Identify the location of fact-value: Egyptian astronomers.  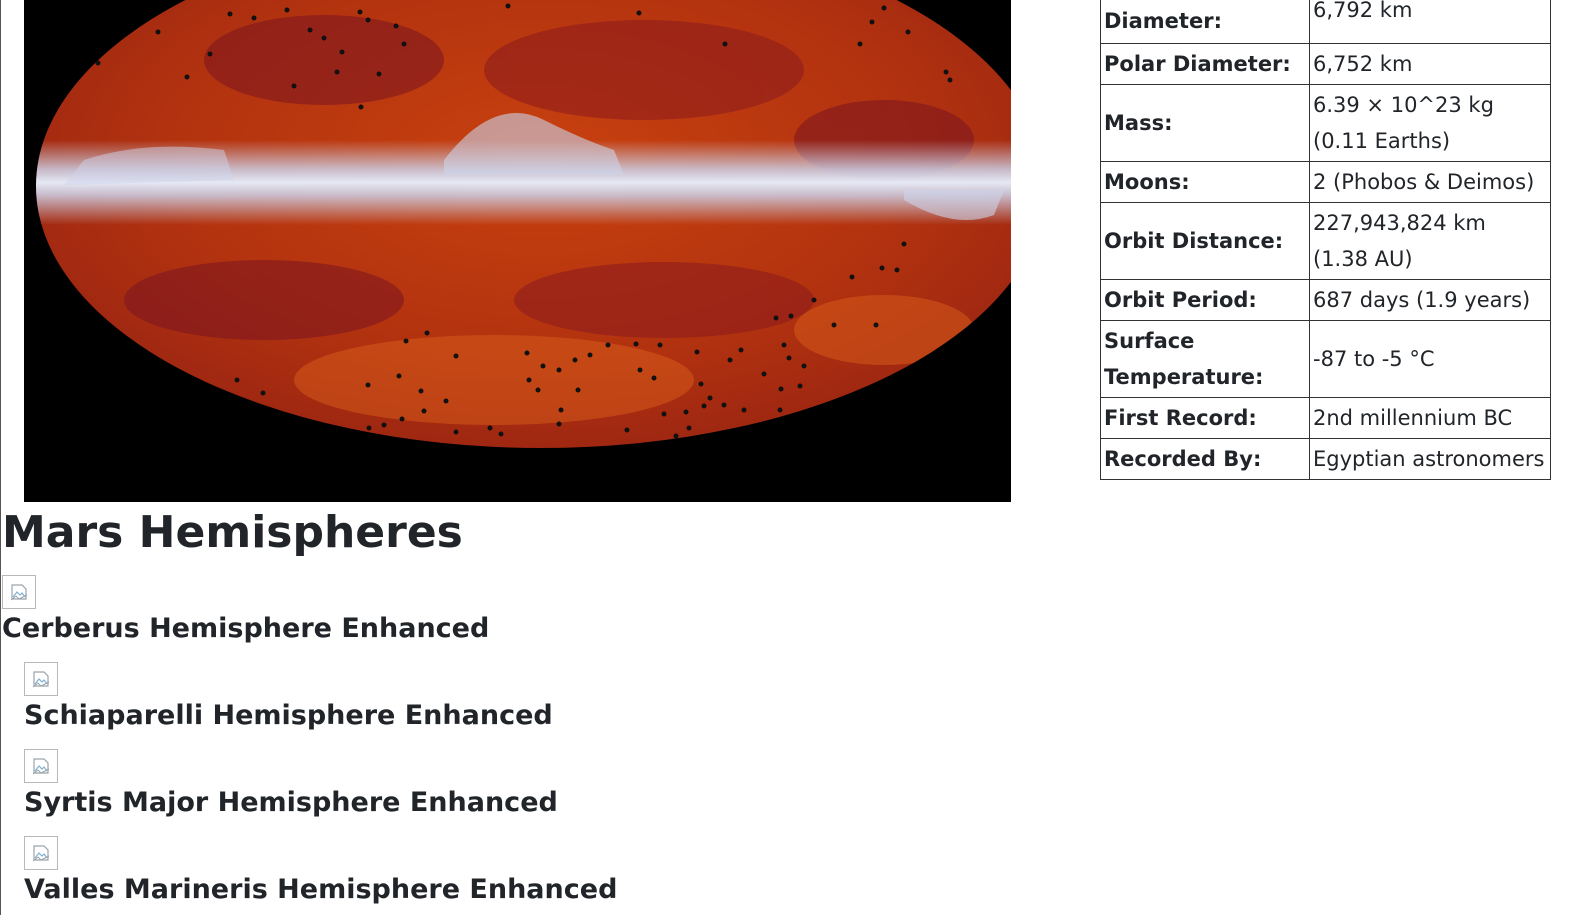
(1430, 459).